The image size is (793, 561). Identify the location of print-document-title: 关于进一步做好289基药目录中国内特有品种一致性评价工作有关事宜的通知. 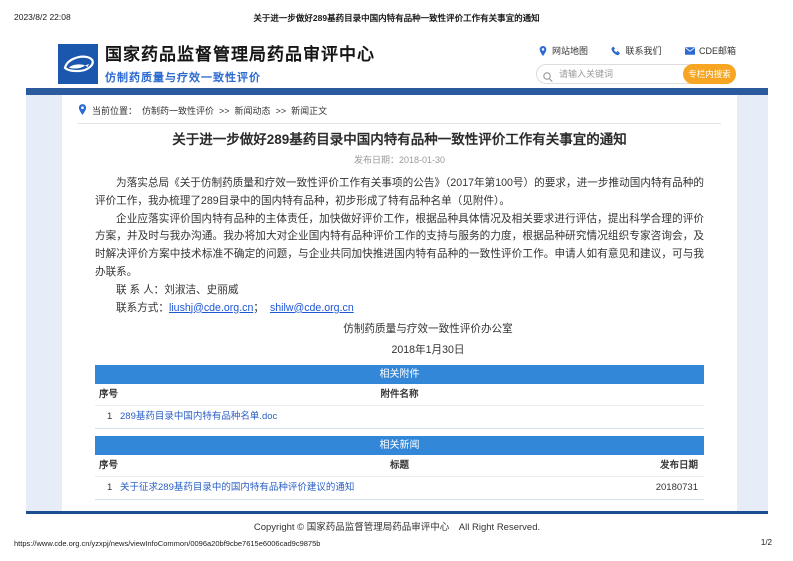
(396, 18).